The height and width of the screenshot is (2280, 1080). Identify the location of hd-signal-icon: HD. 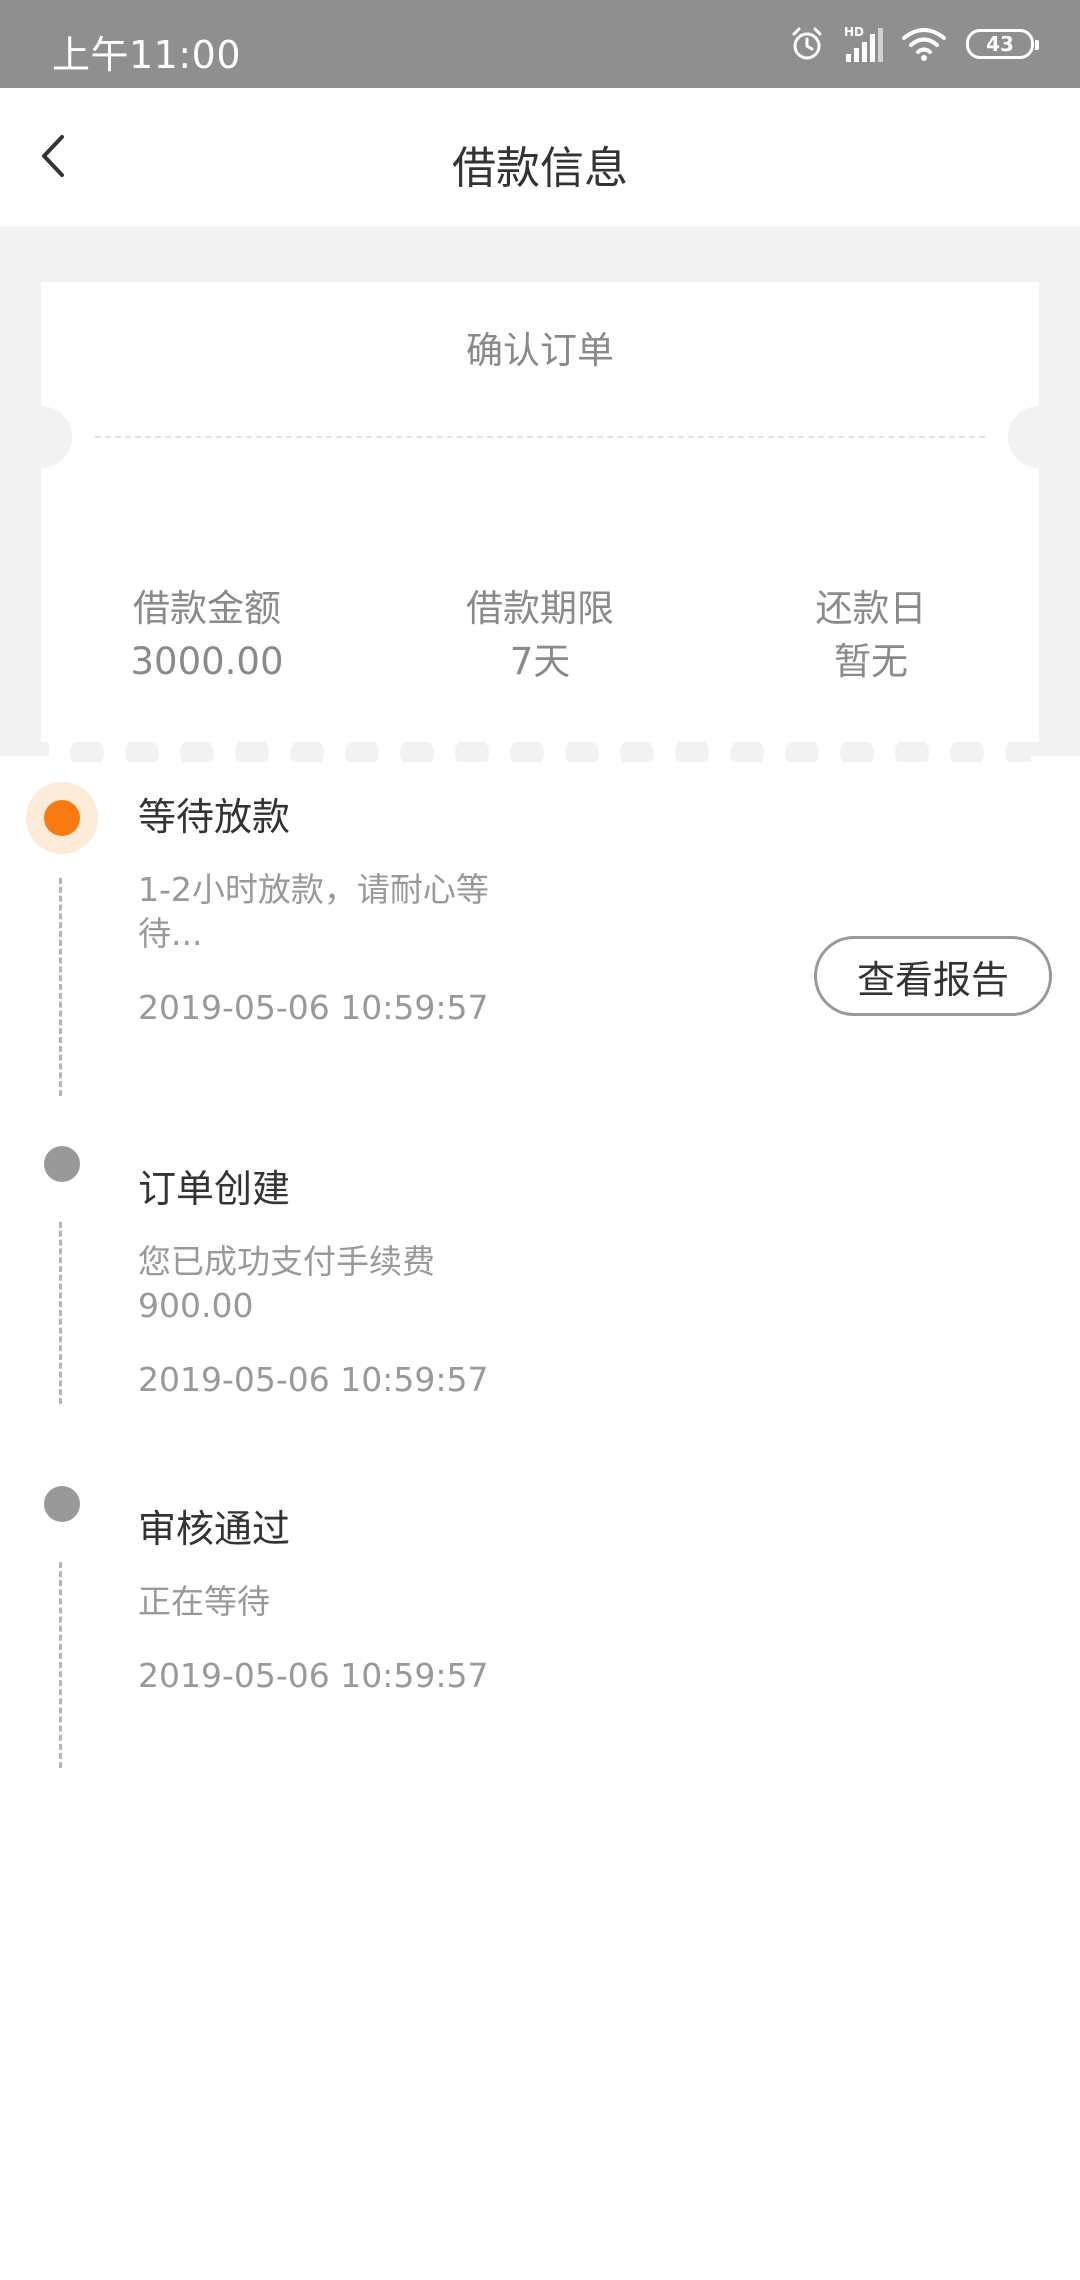
(863, 43).